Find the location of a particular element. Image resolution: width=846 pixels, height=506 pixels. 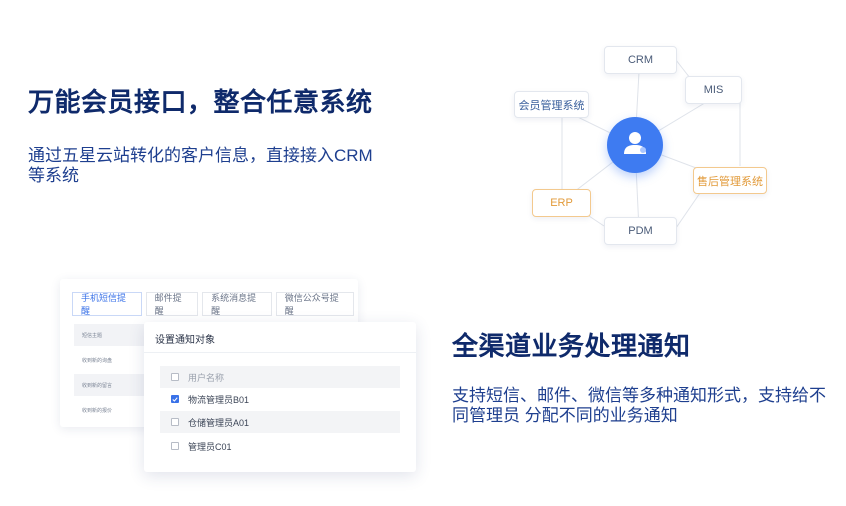

list-item: 收到新的留言 is located at coordinates (113, 385).